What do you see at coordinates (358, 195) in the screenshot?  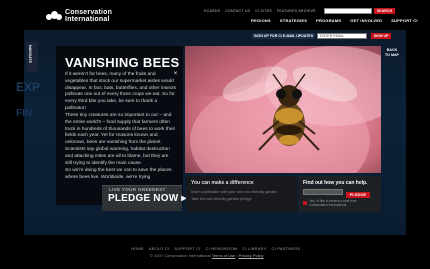 I see `pledge-button: PLEDGE` at bounding box center [358, 195].